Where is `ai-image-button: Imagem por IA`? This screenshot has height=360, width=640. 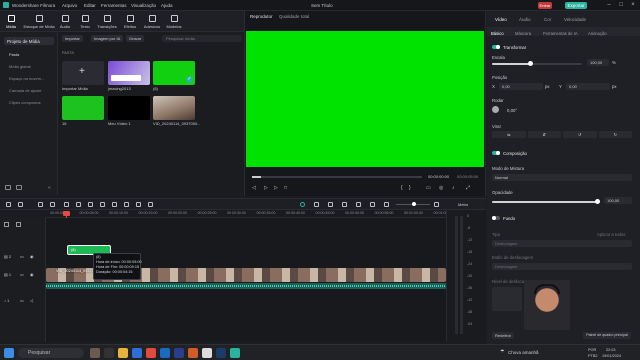 ai-image-button: Imagem por IA is located at coordinates (107, 38).